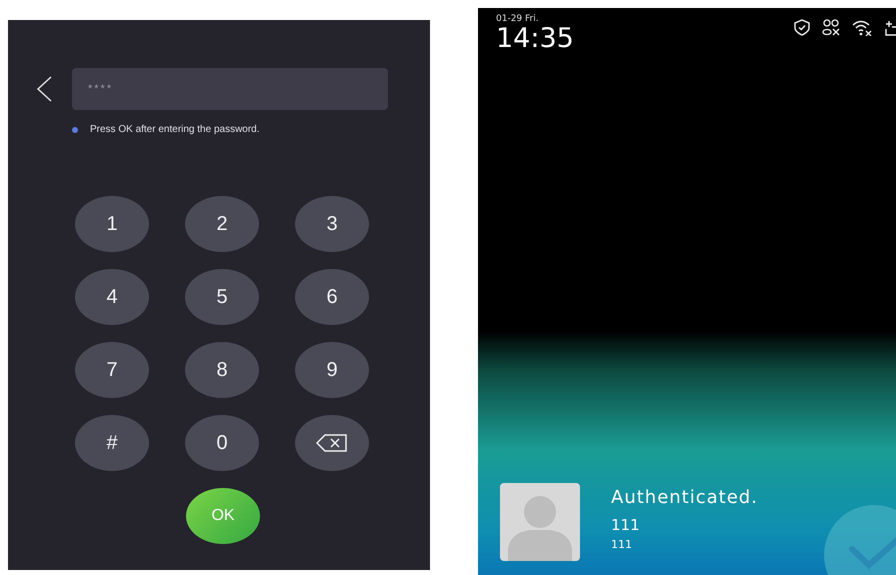  What do you see at coordinates (332, 224) in the screenshot?
I see `keypad-key: 3` at bounding box center [332, 224].